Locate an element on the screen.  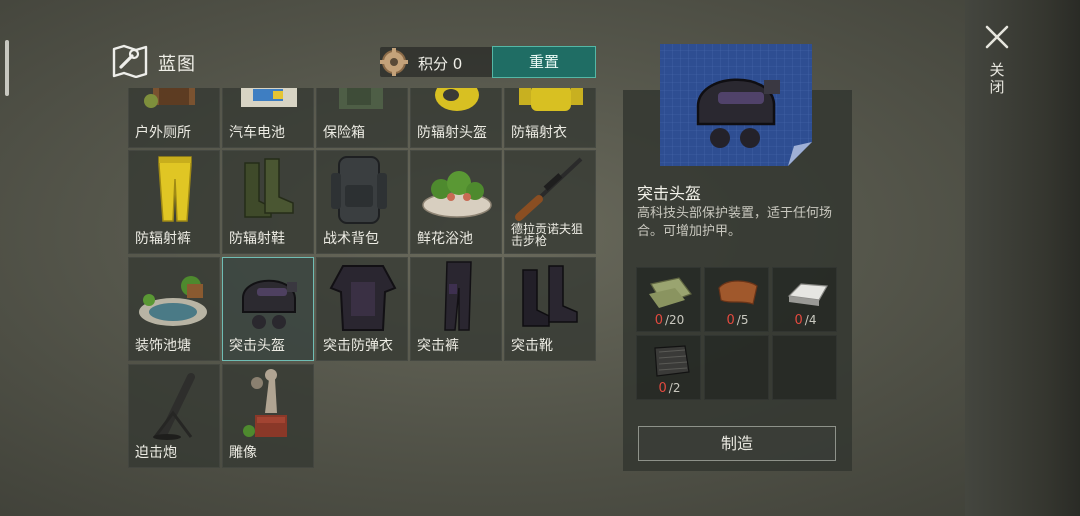
item-name: 突击靴 is located at coordinates (532, 346).